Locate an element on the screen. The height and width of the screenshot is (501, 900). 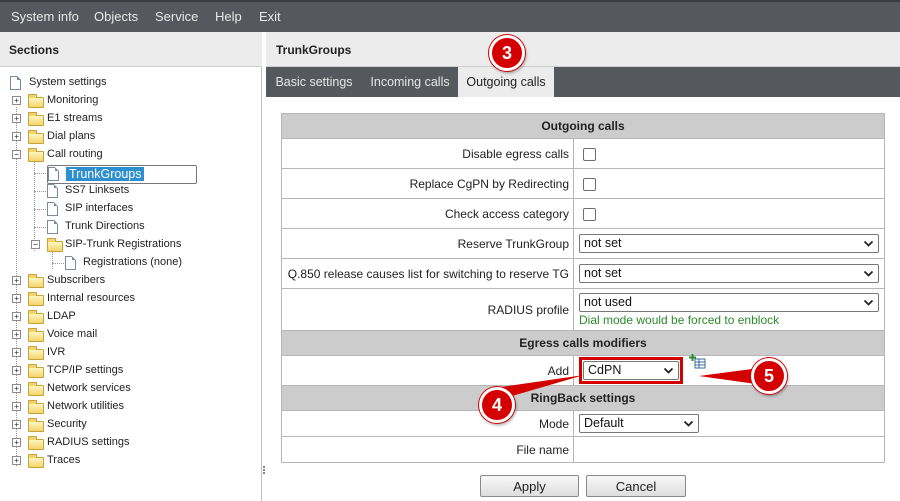
tree-item-traces: + Traces is located at coordinates (112, 461).